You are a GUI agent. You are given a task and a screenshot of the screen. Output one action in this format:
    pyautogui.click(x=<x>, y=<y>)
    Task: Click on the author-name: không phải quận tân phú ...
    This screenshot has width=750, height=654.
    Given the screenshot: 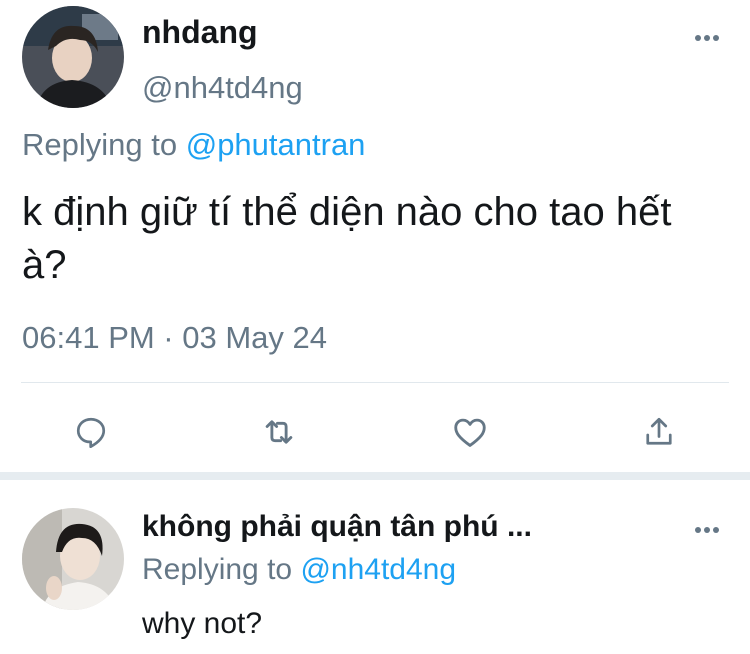 What is the action you would take?
    pyautogui.click(x=337, y=527)
    